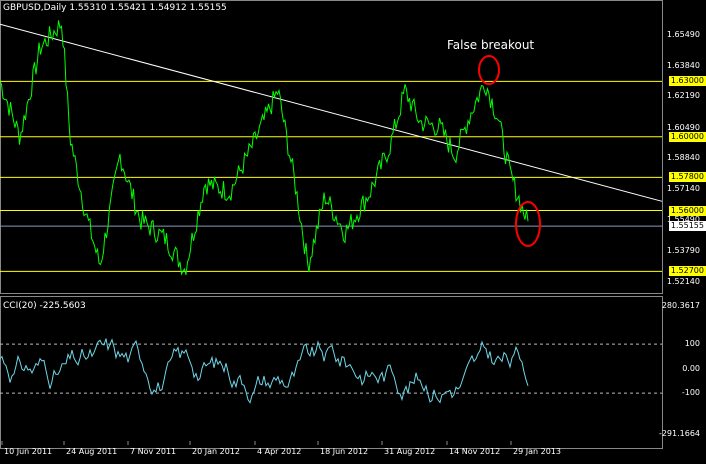 The width and height of the screenshot is (706, 464). What do you see at coordinates (683, 158) in the screenshot?
I see `price-axis-label: 1.58840` at bounding box center [683, 158].